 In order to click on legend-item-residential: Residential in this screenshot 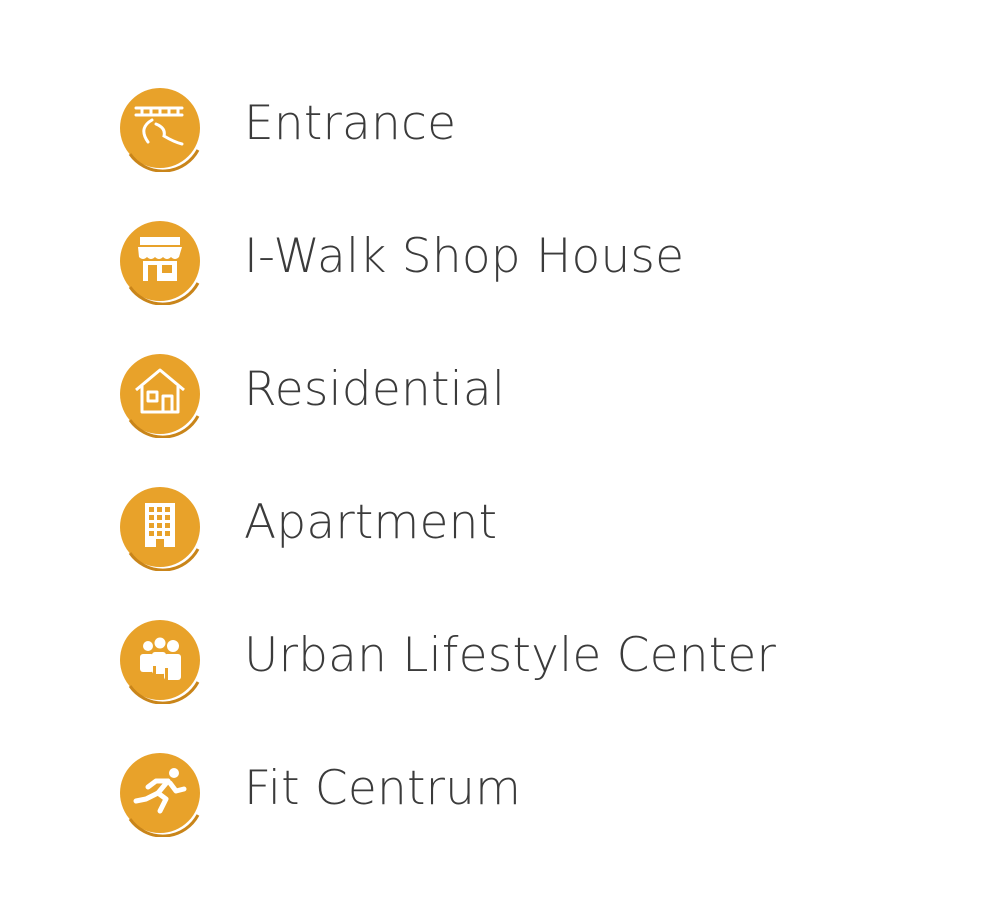, I will do `click(498, 395)`.